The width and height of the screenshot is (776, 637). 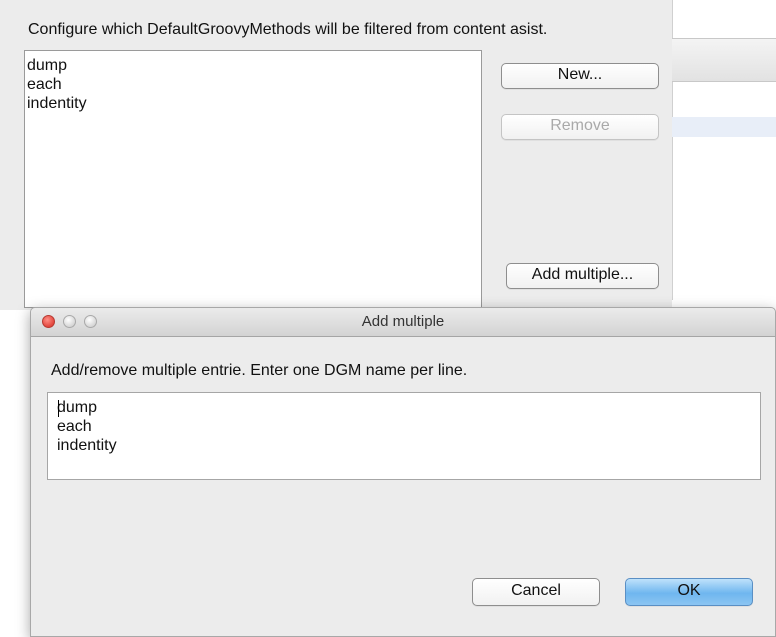 What do you see at coordinates (580, 127) in the screenshot?
I see `remove-button: Remove` at bounding box center [580, 127].